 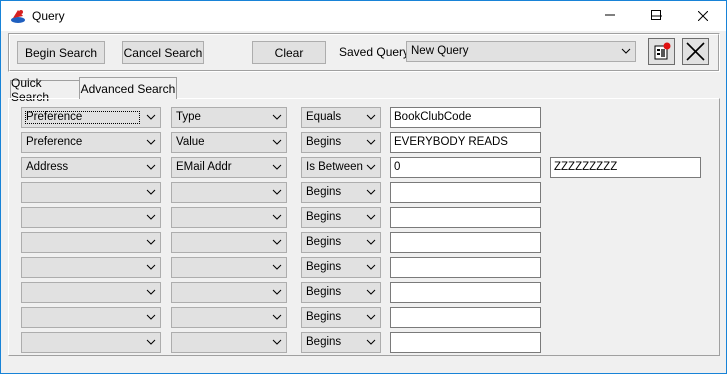 I want to click on subfield-select: Value, so click(x=229, y=142).